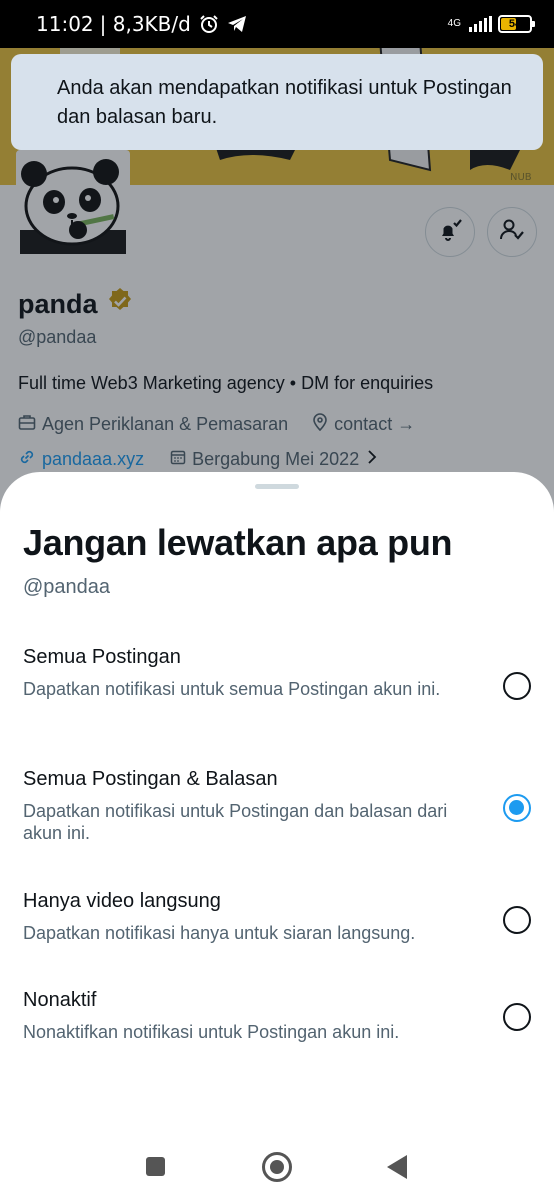 Image resolution: width=554 pixels, height=1200 pixels. I want to click on status-network-speed: | 8,3KB/d, so click(145, 24).